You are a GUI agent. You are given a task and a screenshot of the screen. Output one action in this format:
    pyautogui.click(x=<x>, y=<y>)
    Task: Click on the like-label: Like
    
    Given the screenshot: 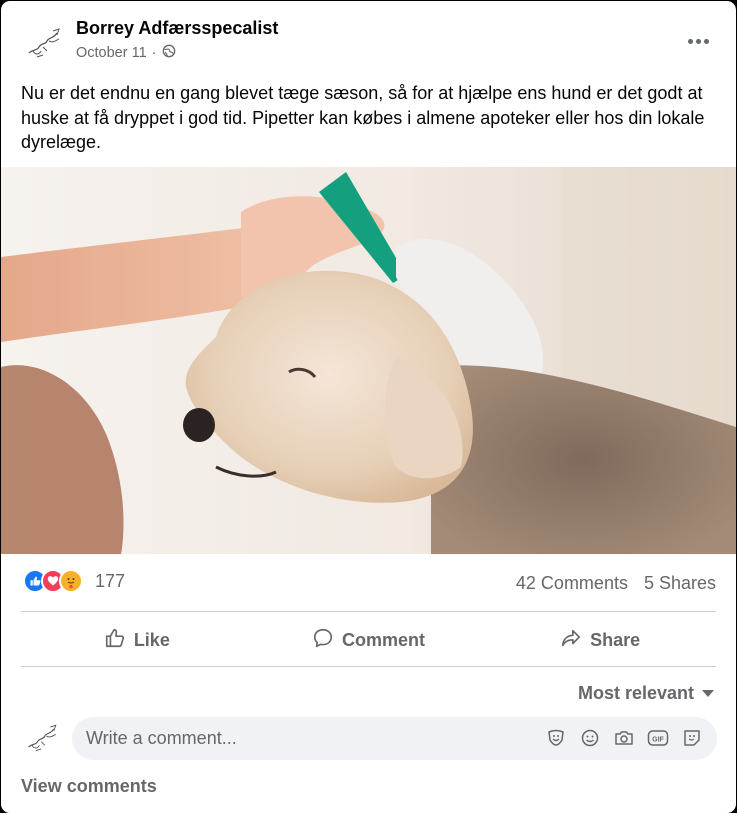 What is the action you would take?
    pyautogui.click(x=151, y=639)
    